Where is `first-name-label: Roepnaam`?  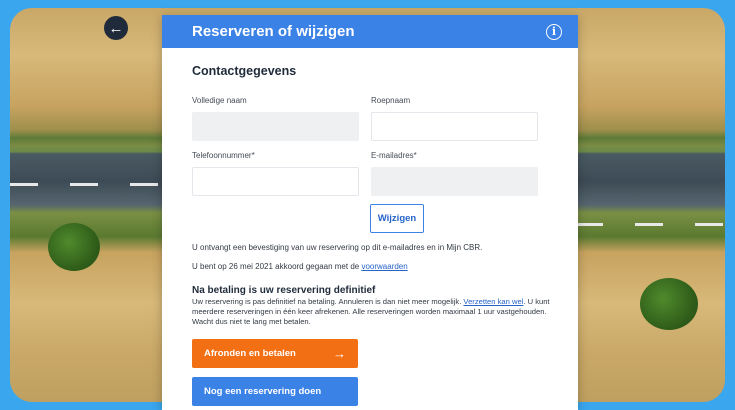 first-name-label: Roepnaam is located at coordinates (391, 100).